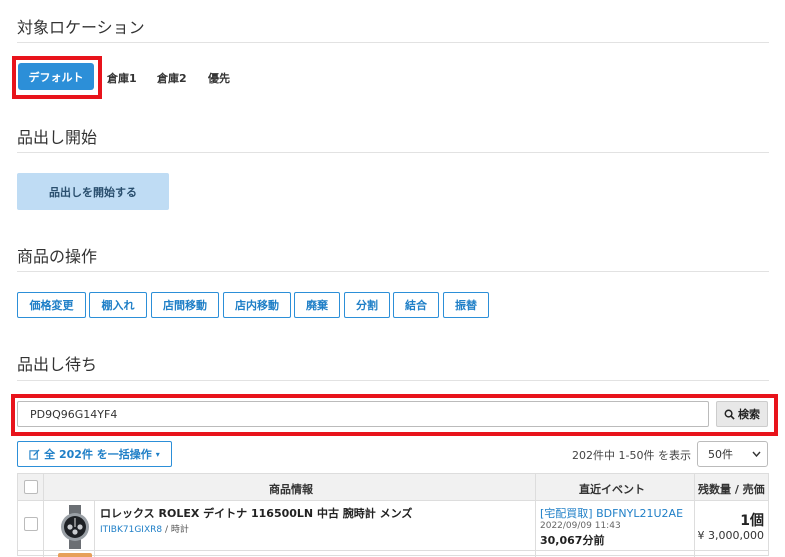  I want to click on header-product: 商品情報, so click(291, 489).